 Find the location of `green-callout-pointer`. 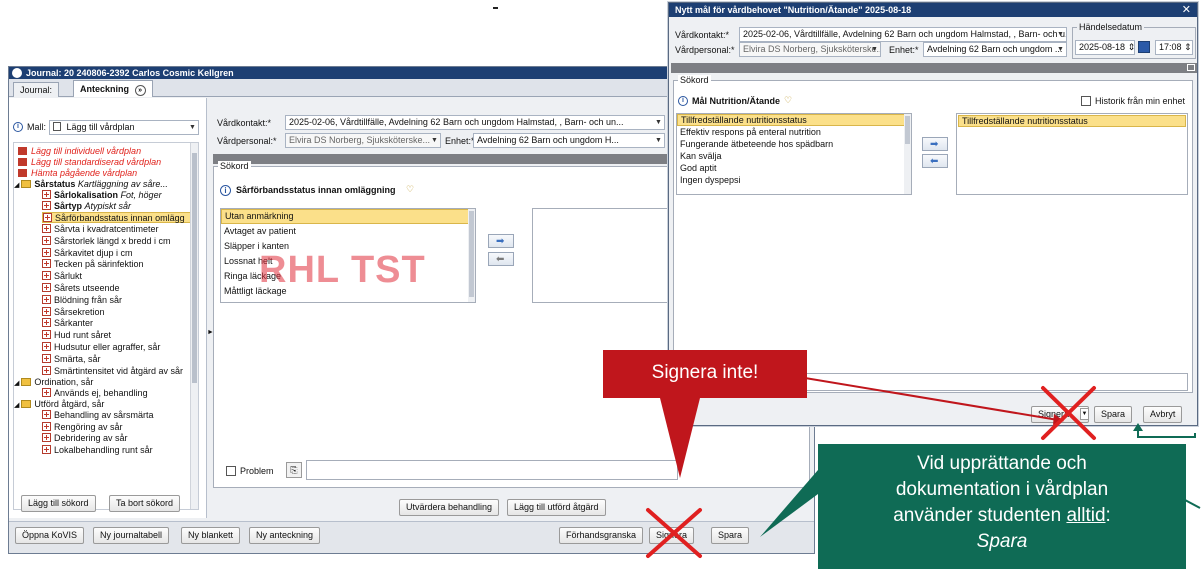

green-callout-pointer is located at coordinates (789, 503).